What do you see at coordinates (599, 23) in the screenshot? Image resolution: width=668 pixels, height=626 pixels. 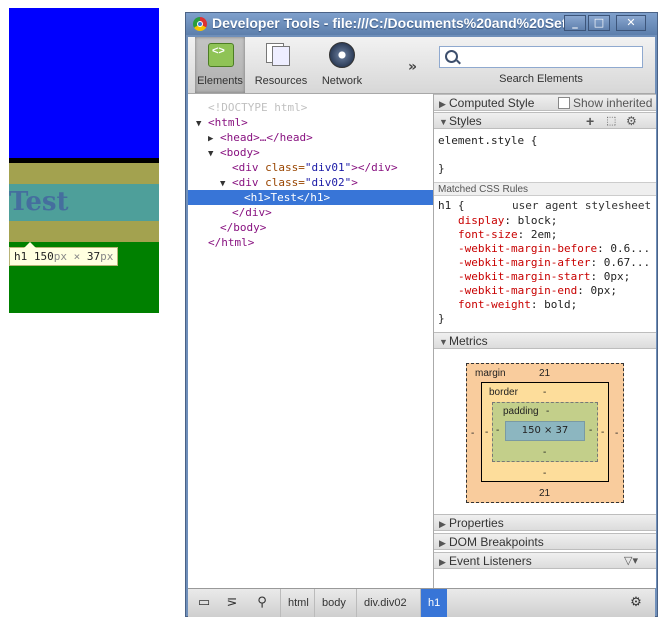 I see `maximize-button: □` at bounding box center [599, 23].